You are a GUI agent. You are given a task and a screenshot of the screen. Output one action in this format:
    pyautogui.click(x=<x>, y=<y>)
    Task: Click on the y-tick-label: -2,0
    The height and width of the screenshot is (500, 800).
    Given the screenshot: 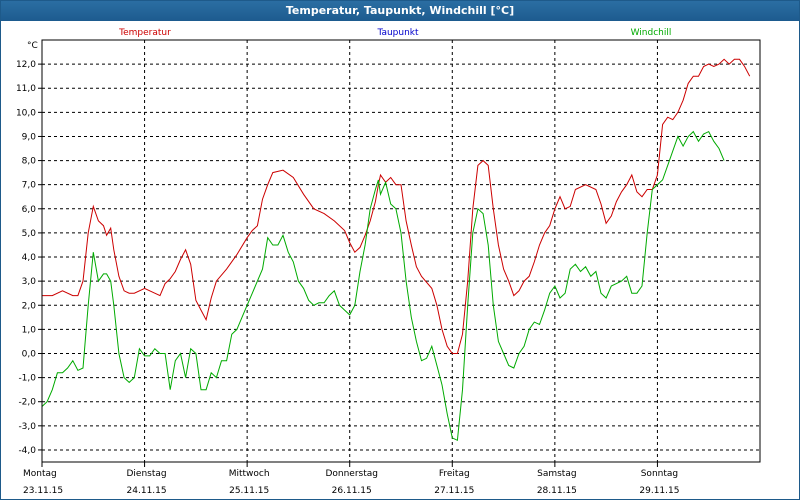 What is the action you would take?
    pyautogui.click(x=27, y=403)
    